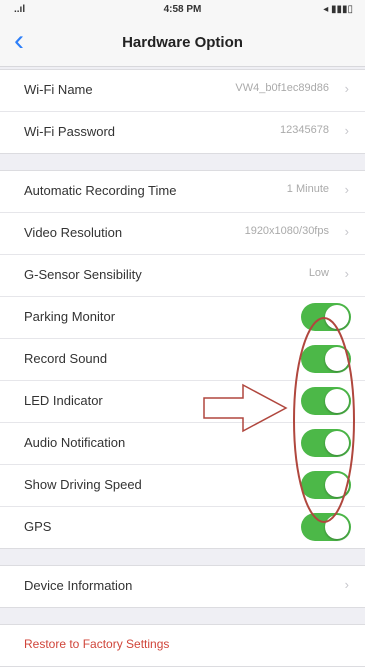 This screenshot has width=365, height=667. Describe the element at coordinates (78, 585) in the screenshot. I see `device-information-label: Device Information` at that location.